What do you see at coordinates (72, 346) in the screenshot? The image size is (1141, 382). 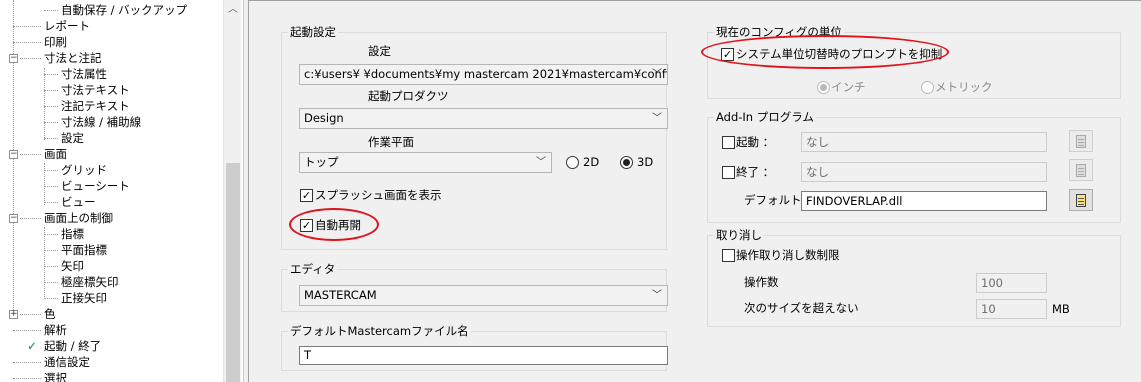 I see `tree-item-startup-exit: 起動 / 終了` at bounding box center [72, 346].